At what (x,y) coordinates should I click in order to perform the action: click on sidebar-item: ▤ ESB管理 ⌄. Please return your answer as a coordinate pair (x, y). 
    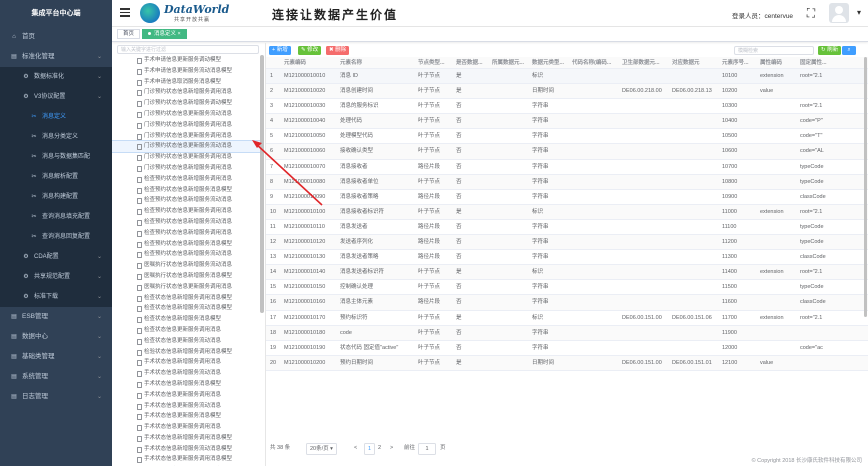
    Looking at the image, I should click on (56, 317).